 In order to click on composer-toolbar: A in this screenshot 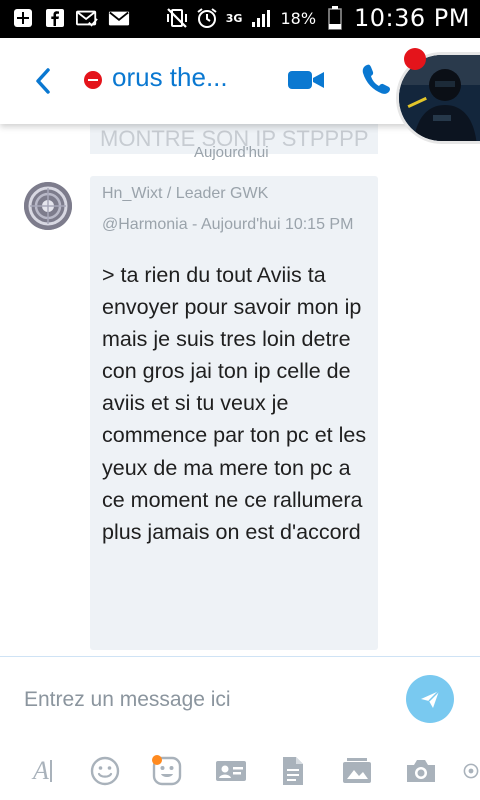, I will do `click(240, 771)`.